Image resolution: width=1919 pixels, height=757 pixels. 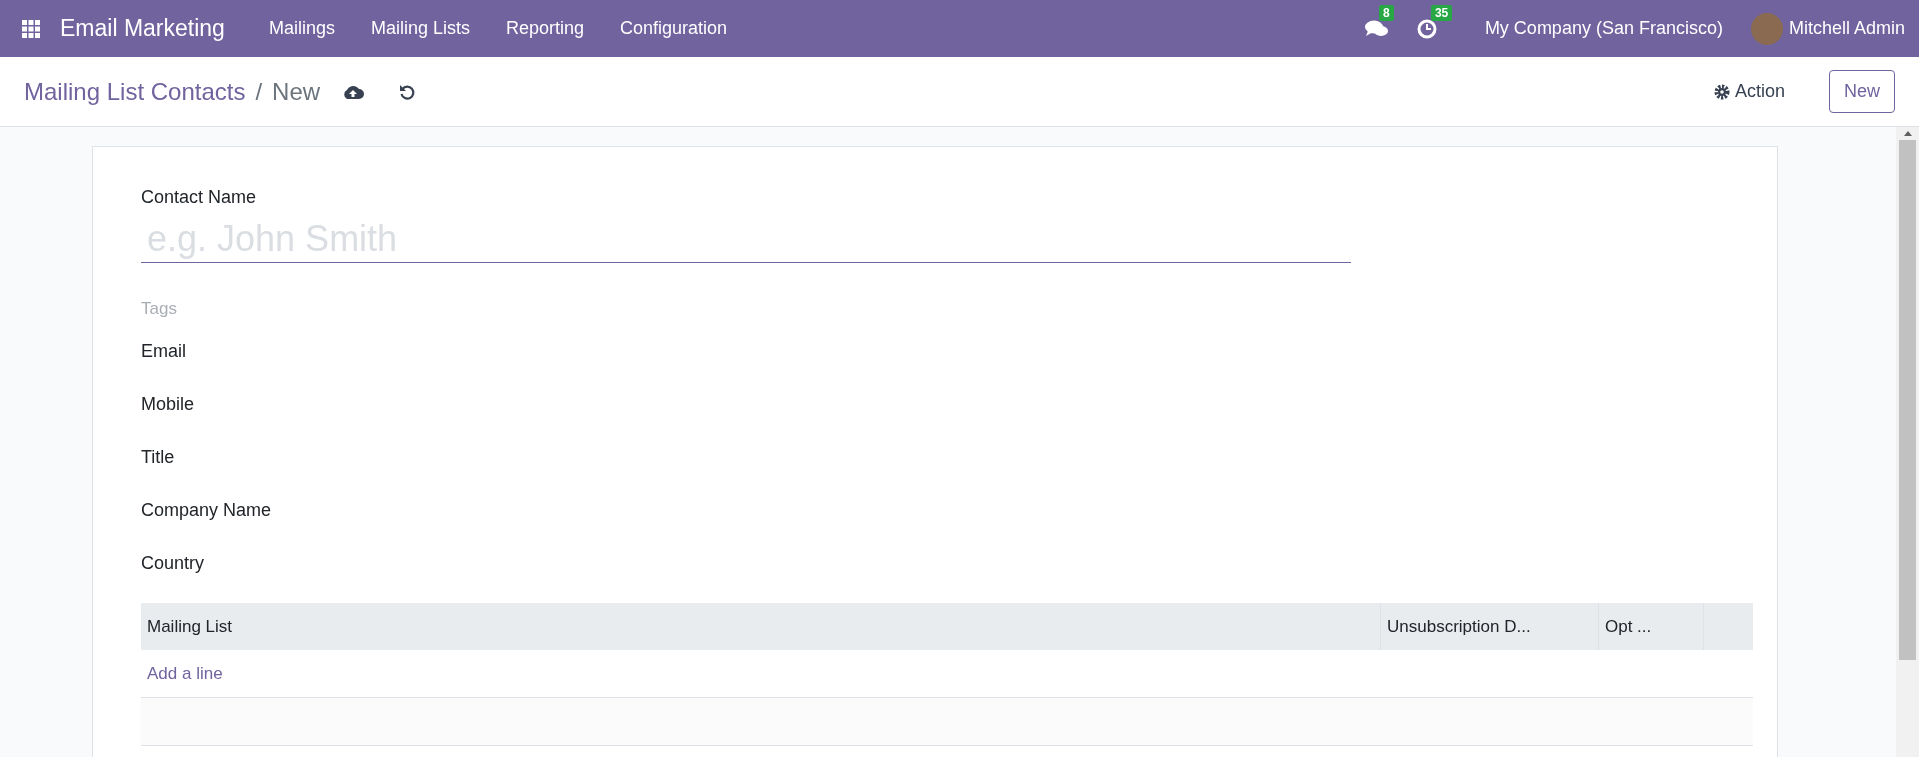 I want to click on field-label: Country, so click(x=173, y=563).